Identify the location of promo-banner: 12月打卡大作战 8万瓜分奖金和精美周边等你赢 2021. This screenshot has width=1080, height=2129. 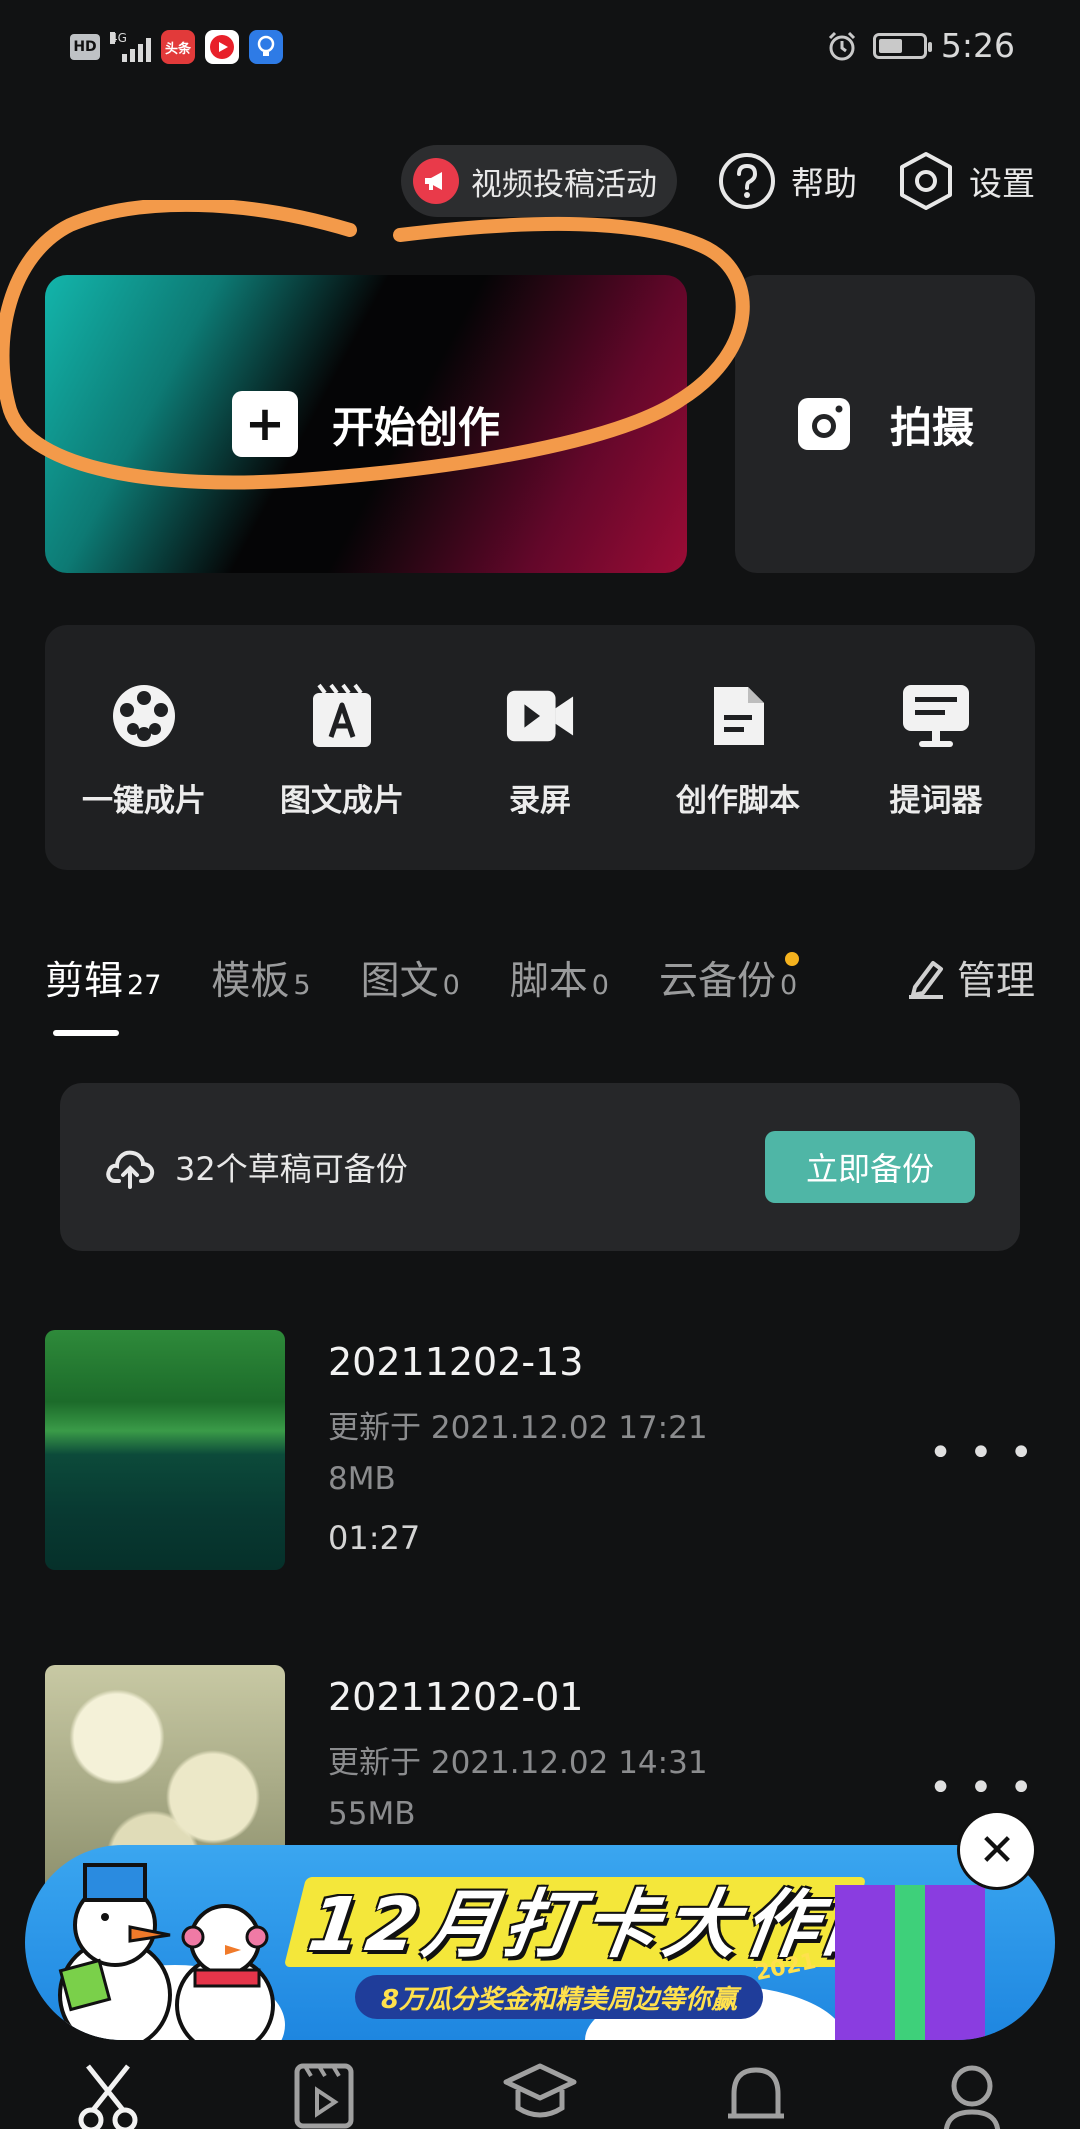
(540, 1942).